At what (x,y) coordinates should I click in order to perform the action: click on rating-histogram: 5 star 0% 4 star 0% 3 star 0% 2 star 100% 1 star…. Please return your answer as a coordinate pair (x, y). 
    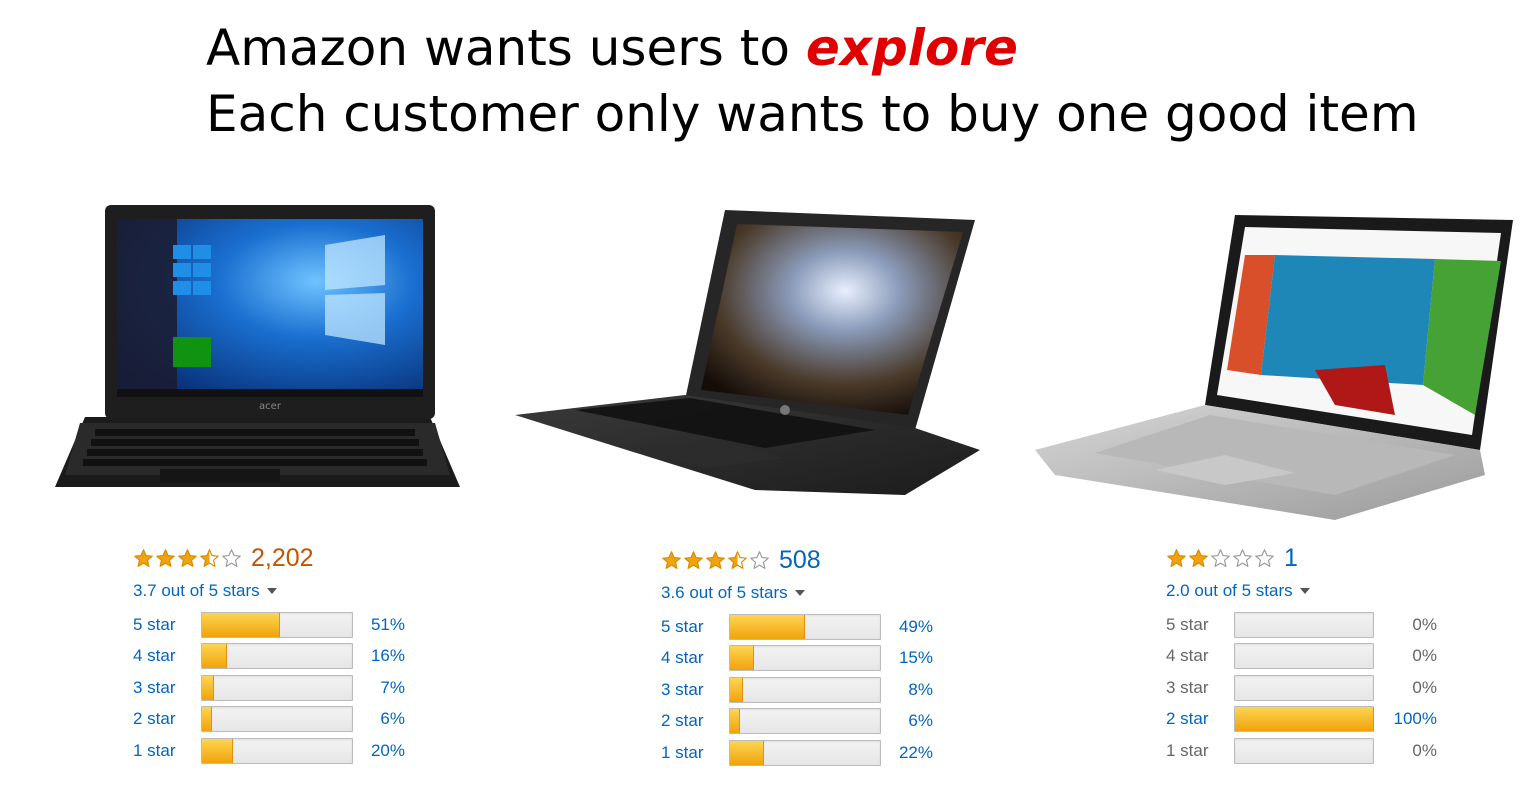
    Looking at the image, I should click on (1316, 688).